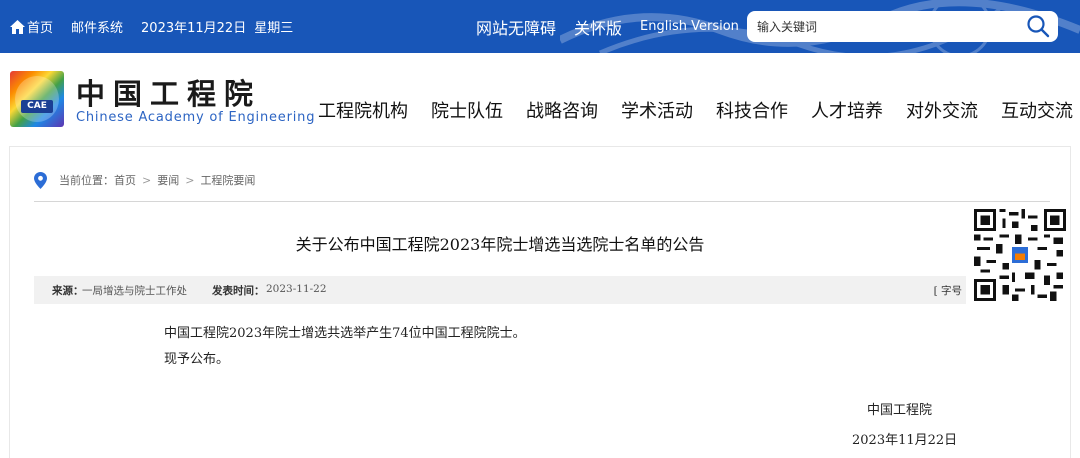 The image size is (1080, 458). I want to click on signature-date: 2023年11月22日, so click(905, 440).